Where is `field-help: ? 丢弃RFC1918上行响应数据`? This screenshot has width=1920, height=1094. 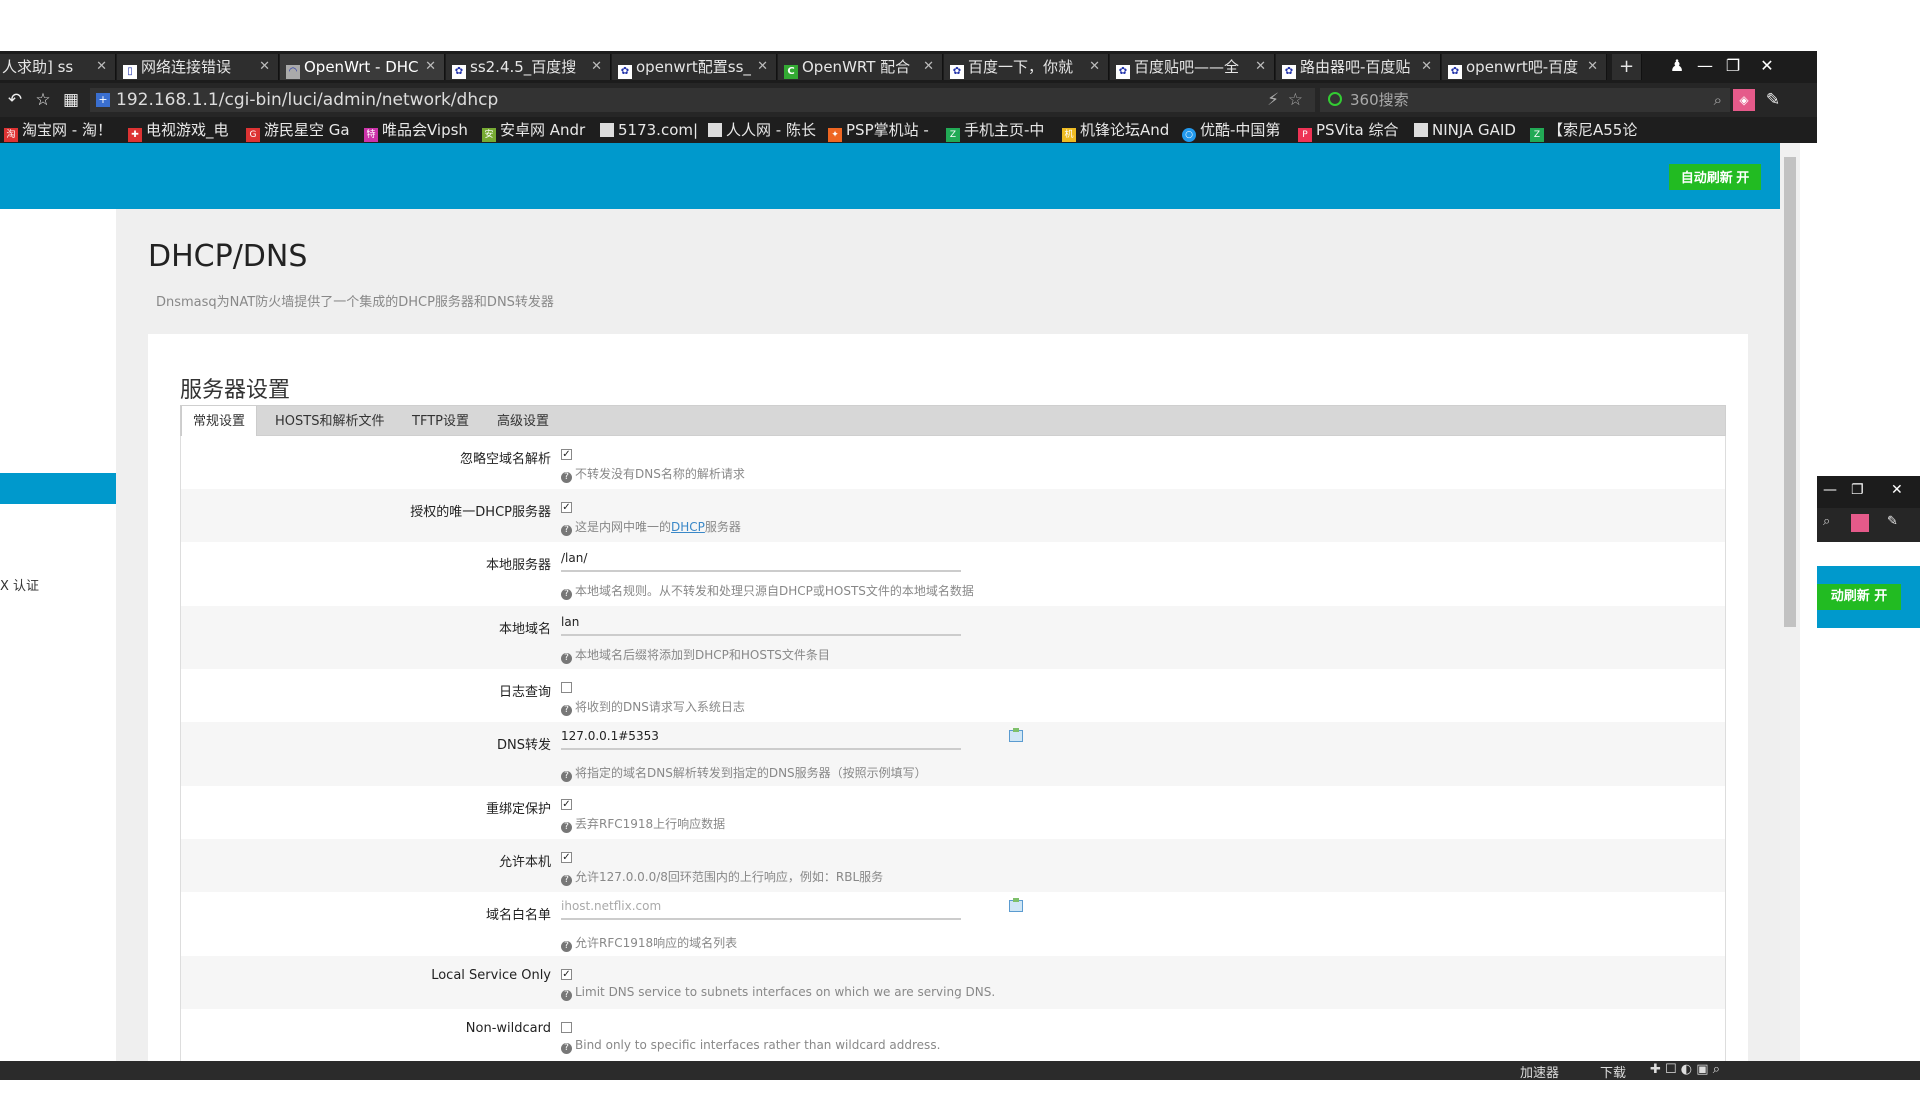 field-help: ? 丢弃RFC1918上行响应数据 is located at coordinates (643, 824).